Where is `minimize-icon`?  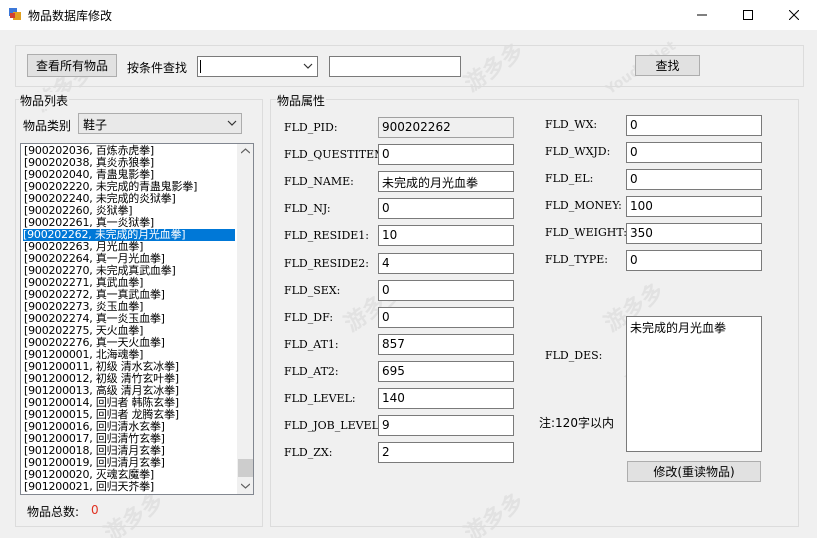
minimize-icon is located at coordinates (702, 15).